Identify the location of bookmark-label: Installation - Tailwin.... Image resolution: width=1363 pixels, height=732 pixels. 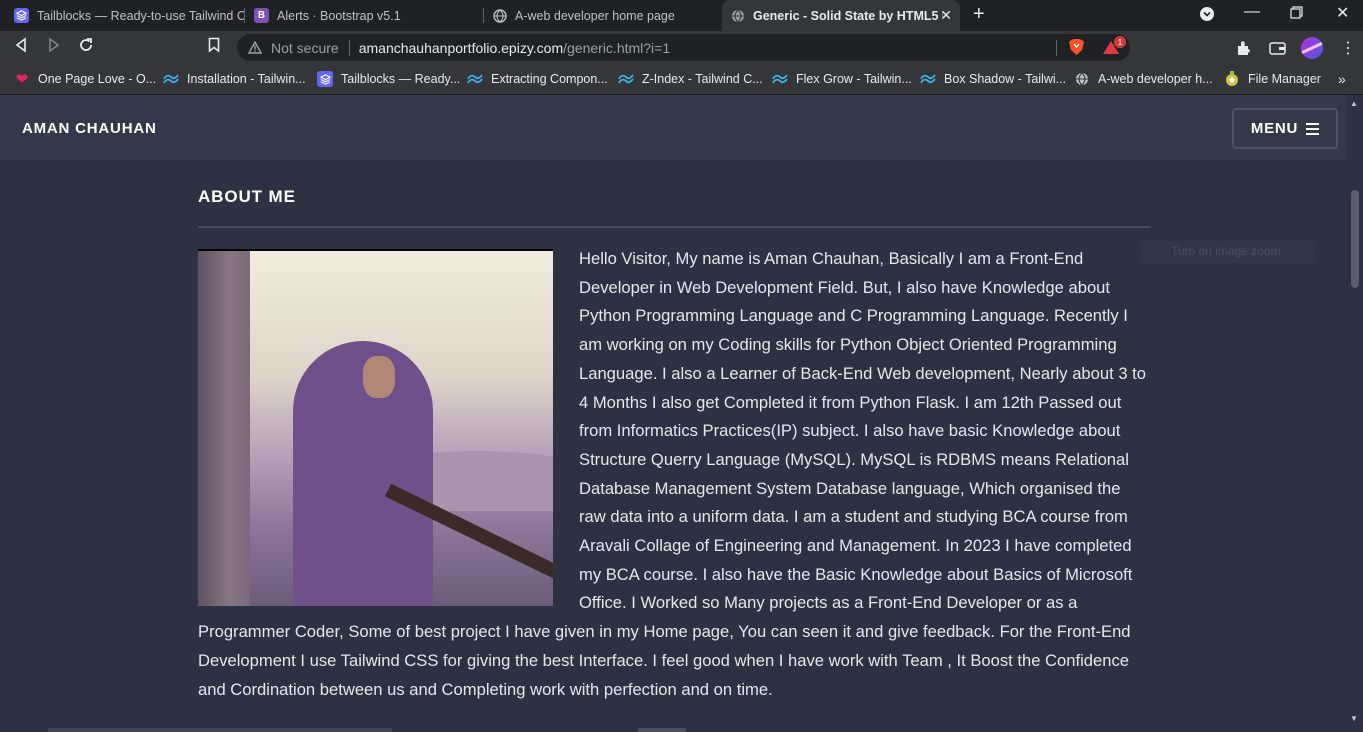
(246, 79).